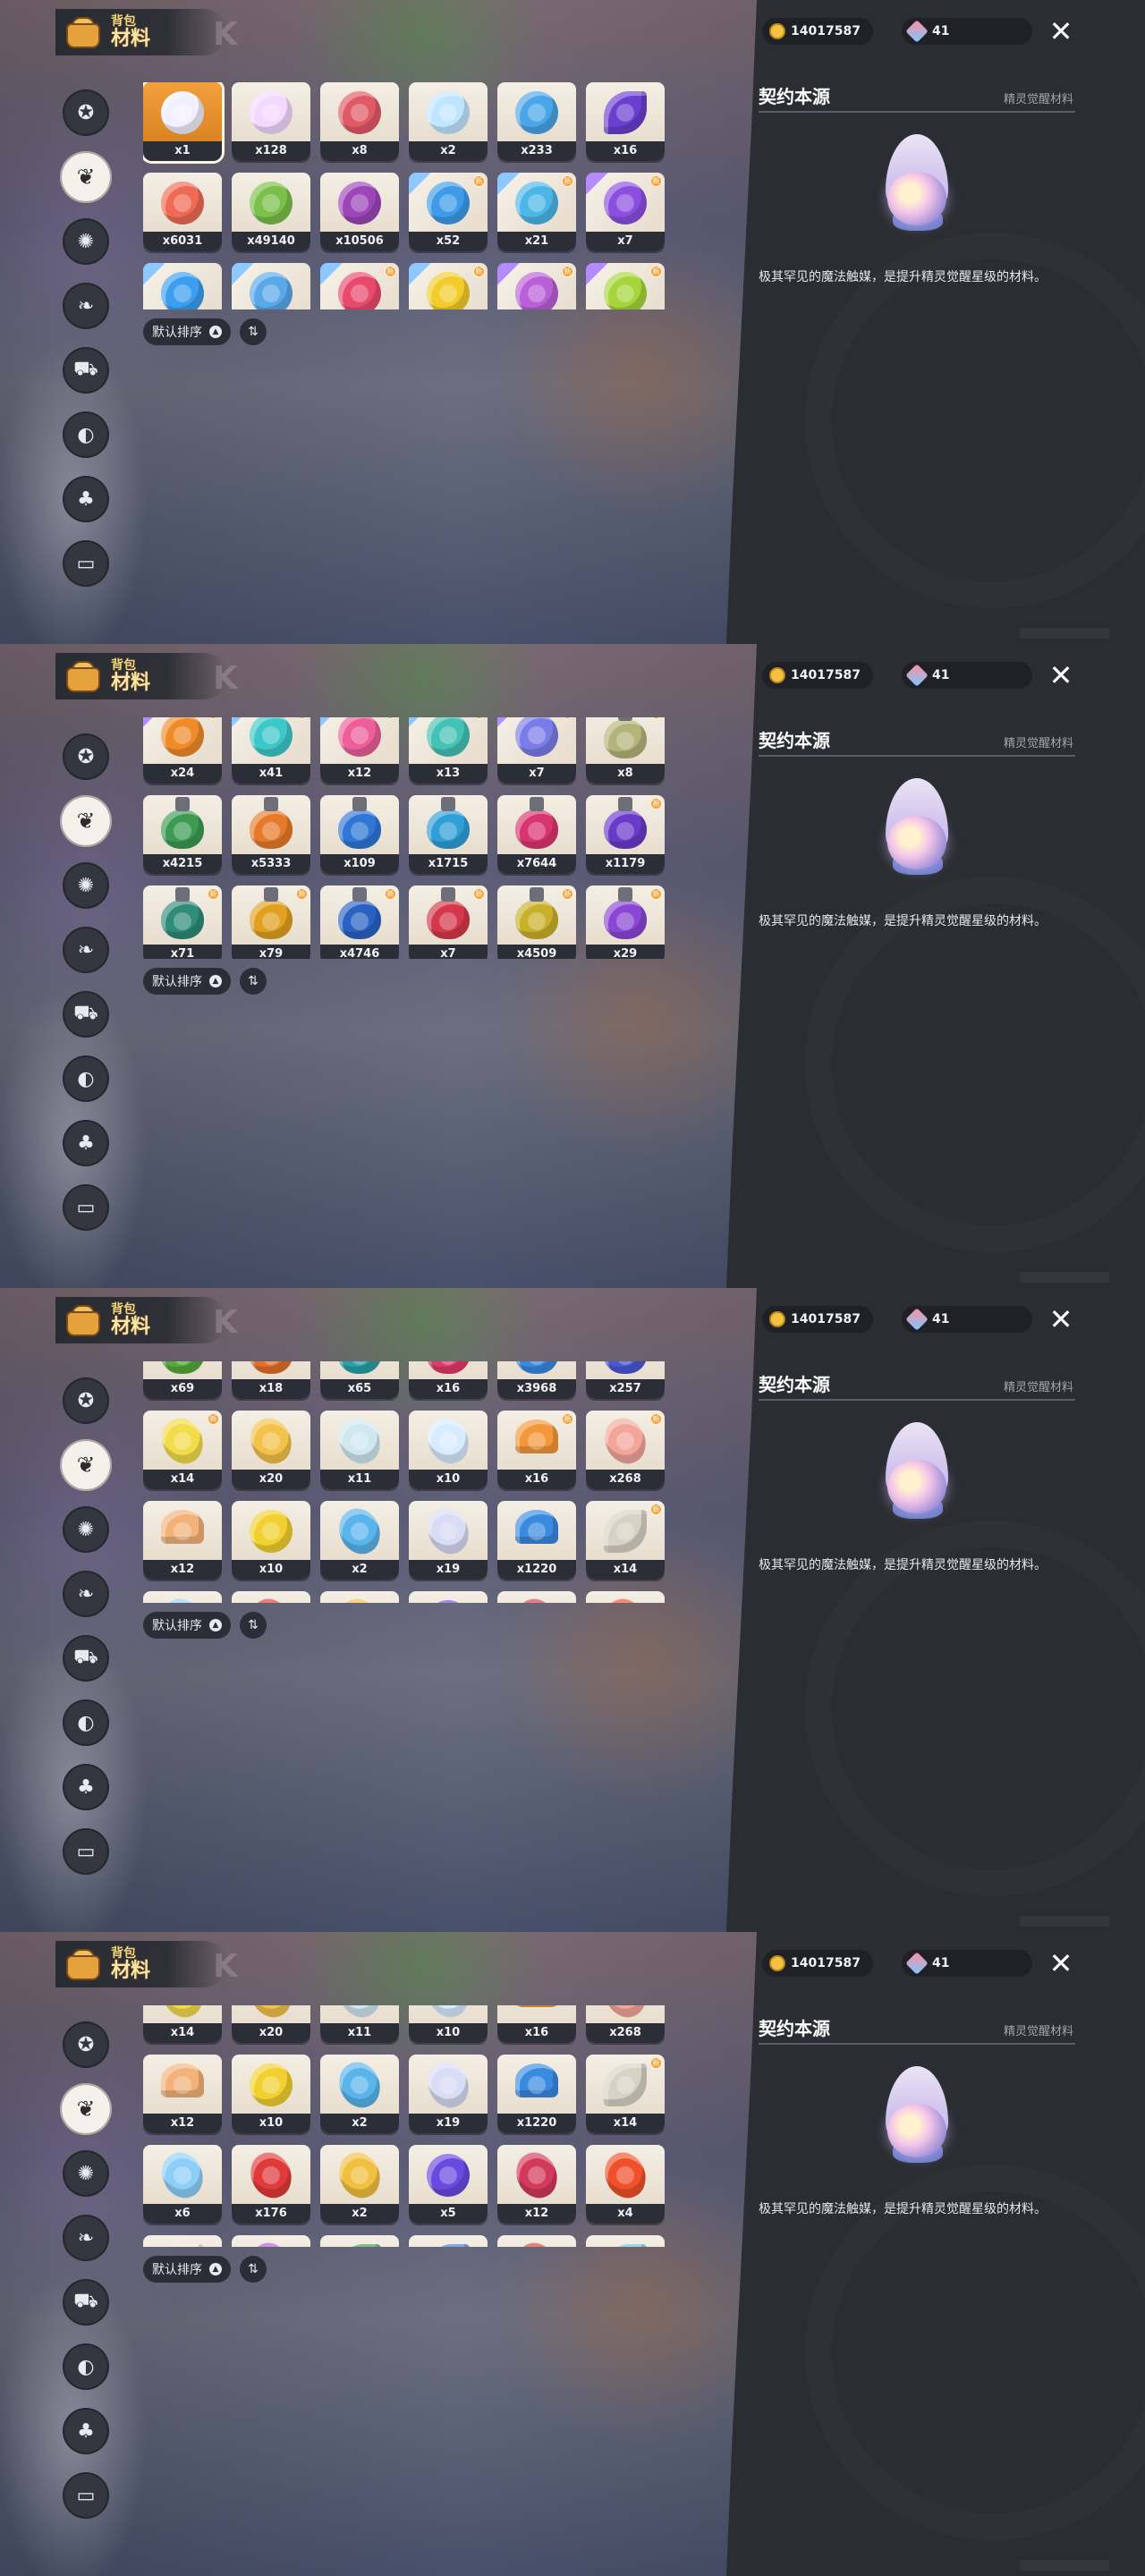  I want to click on item-slot: x16, so click(625, 121).